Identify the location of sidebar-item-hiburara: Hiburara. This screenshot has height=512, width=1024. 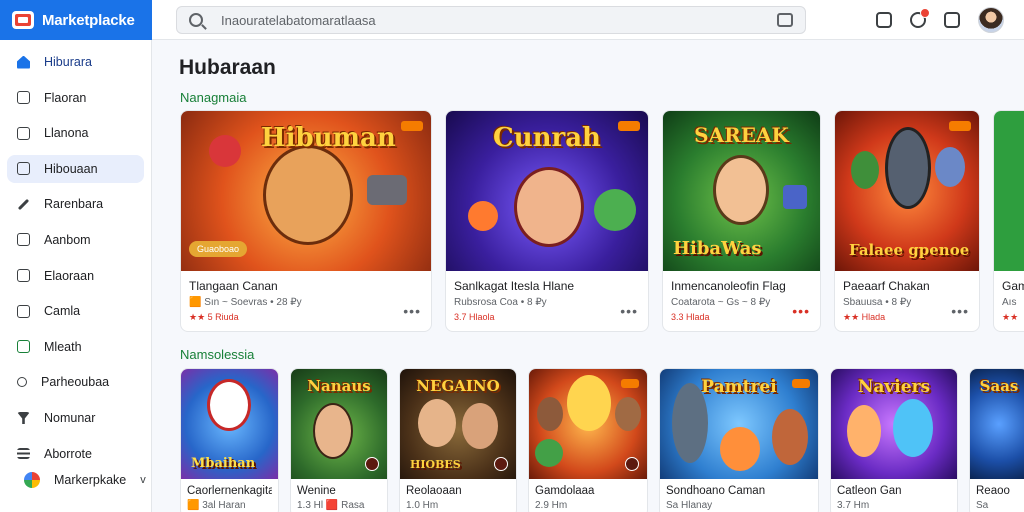
(75, 62).